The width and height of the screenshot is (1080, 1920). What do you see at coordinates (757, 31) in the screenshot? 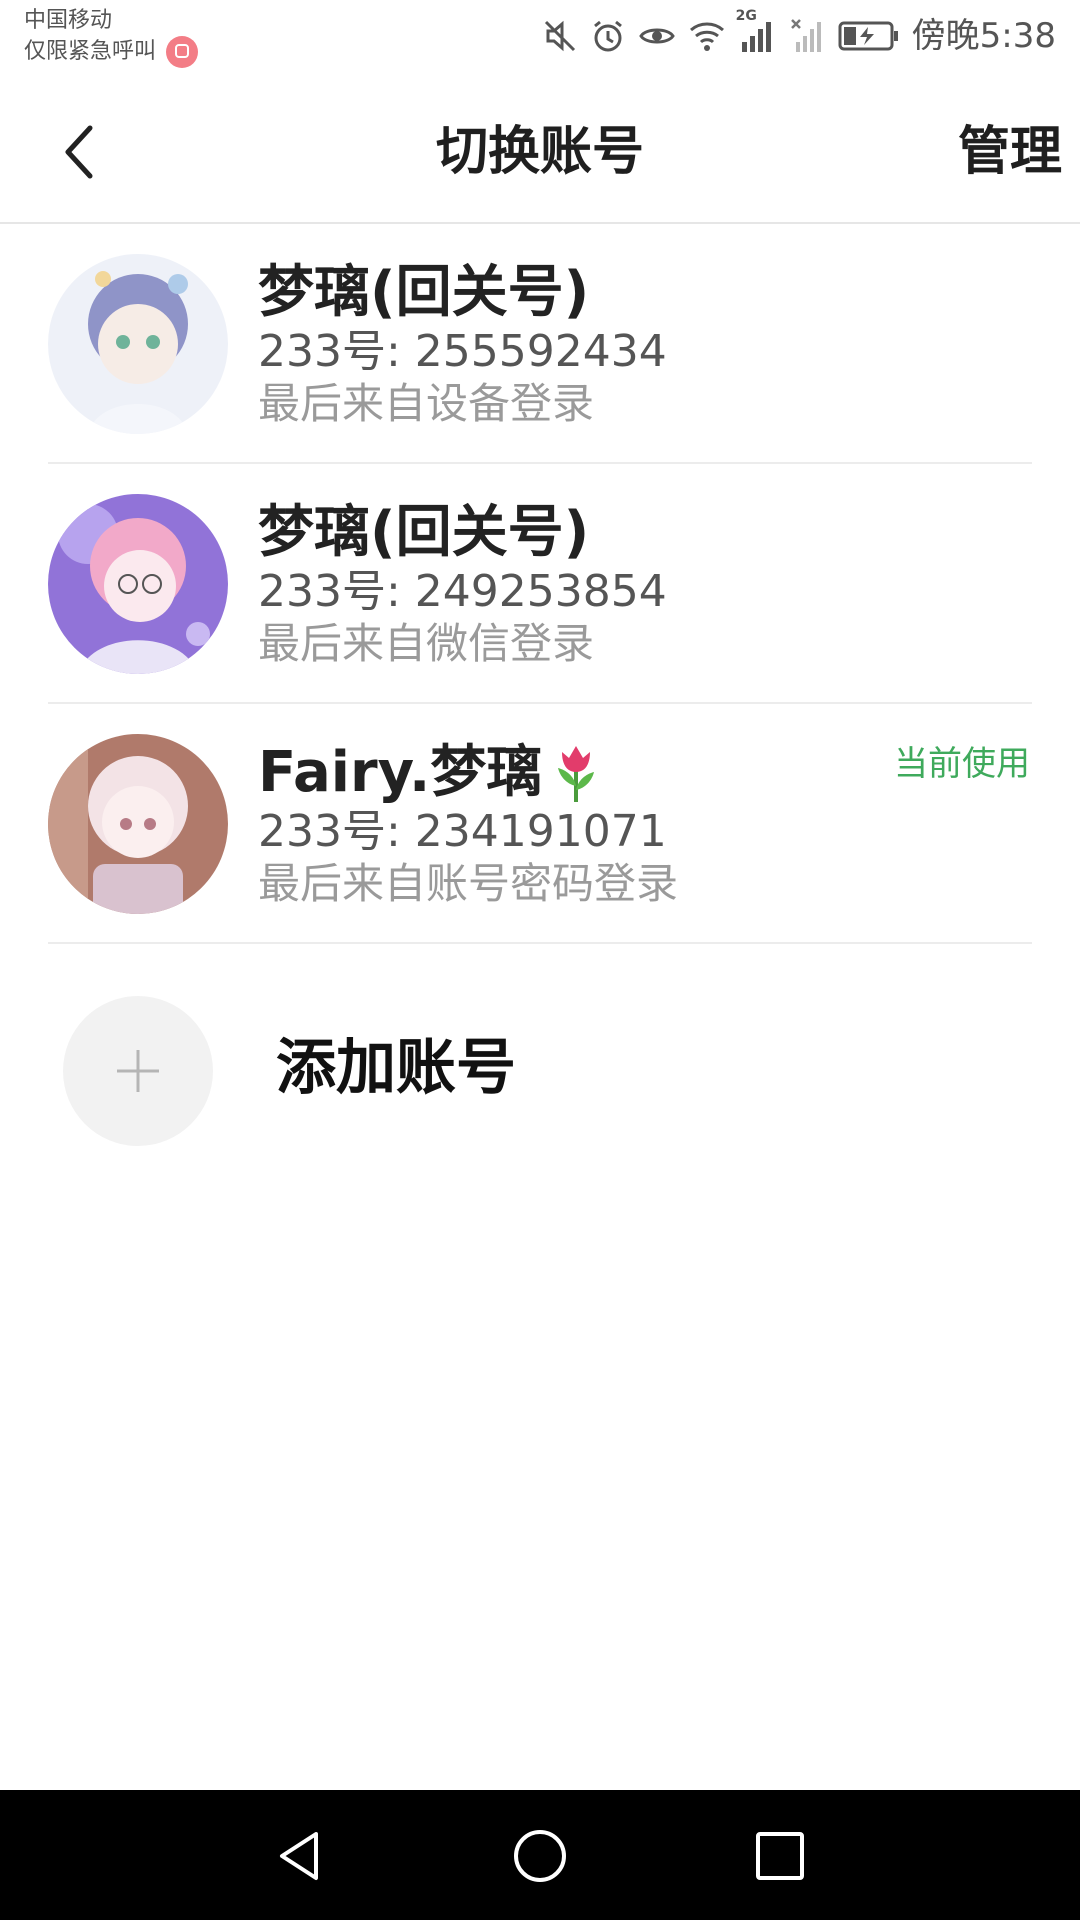
I see `cellular-signal-1: 2G` at bounding box center [757, 31].